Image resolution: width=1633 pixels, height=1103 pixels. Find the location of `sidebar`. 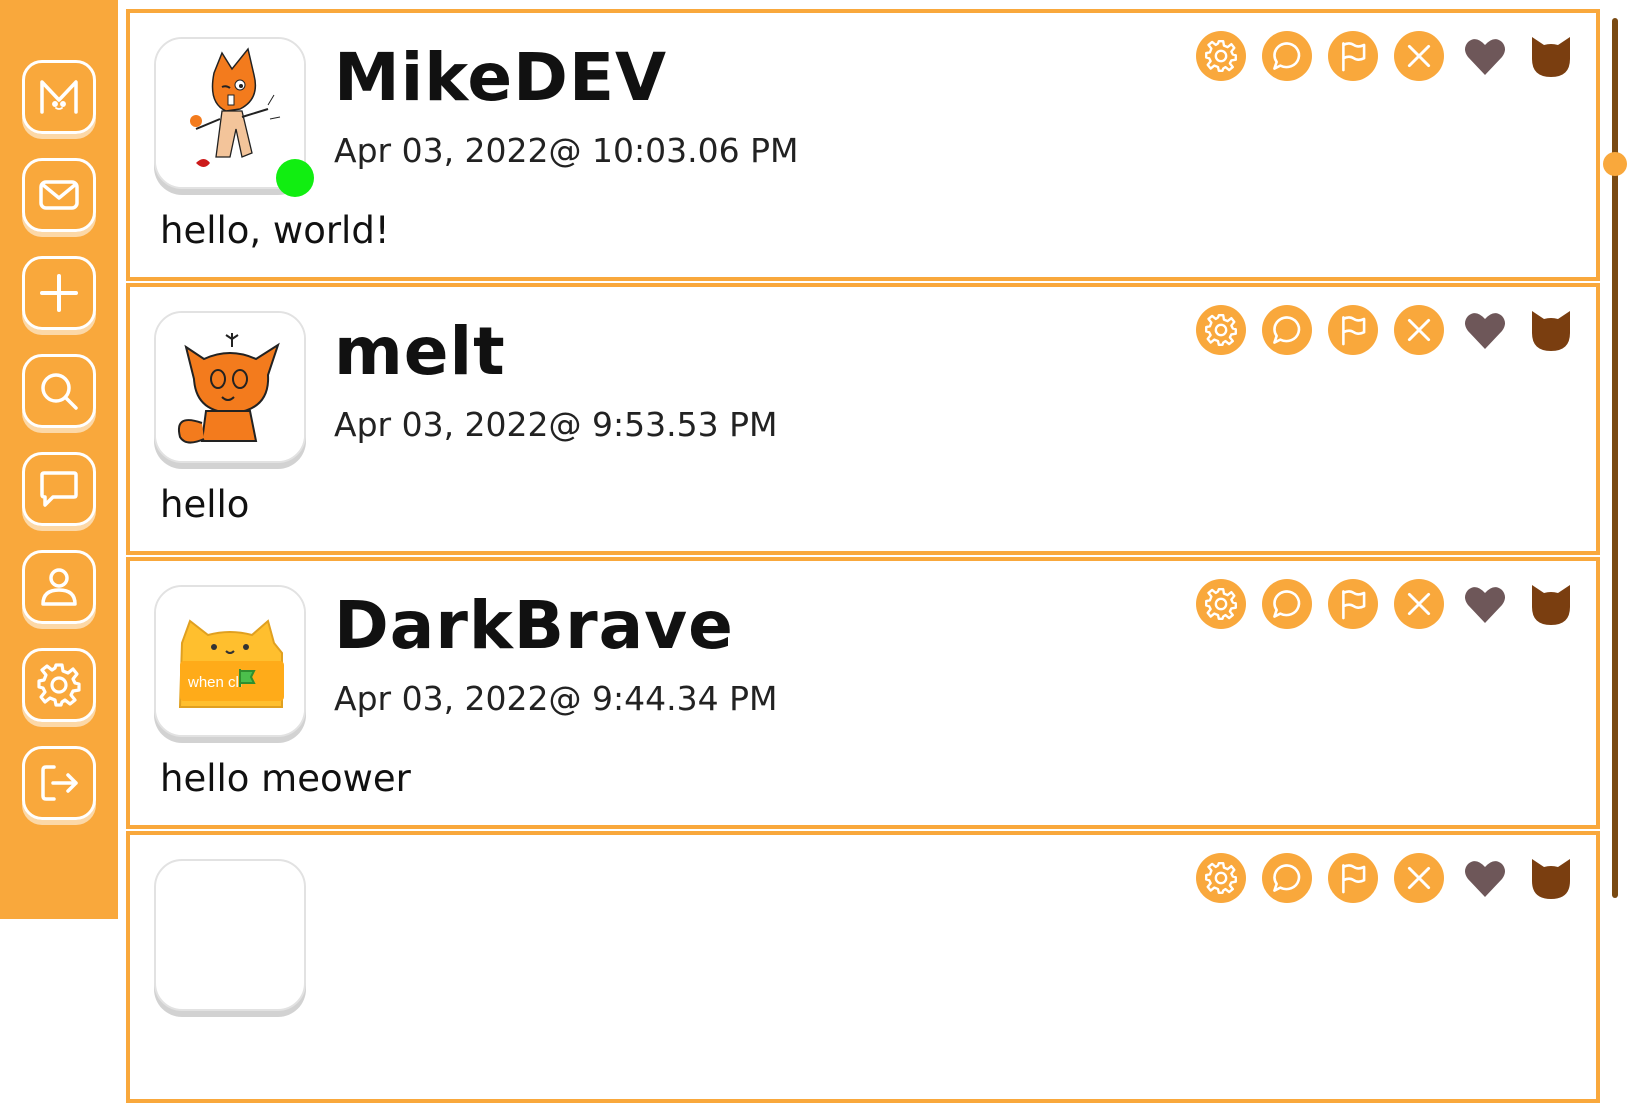

sidebar is located at coordinates (59, 459).